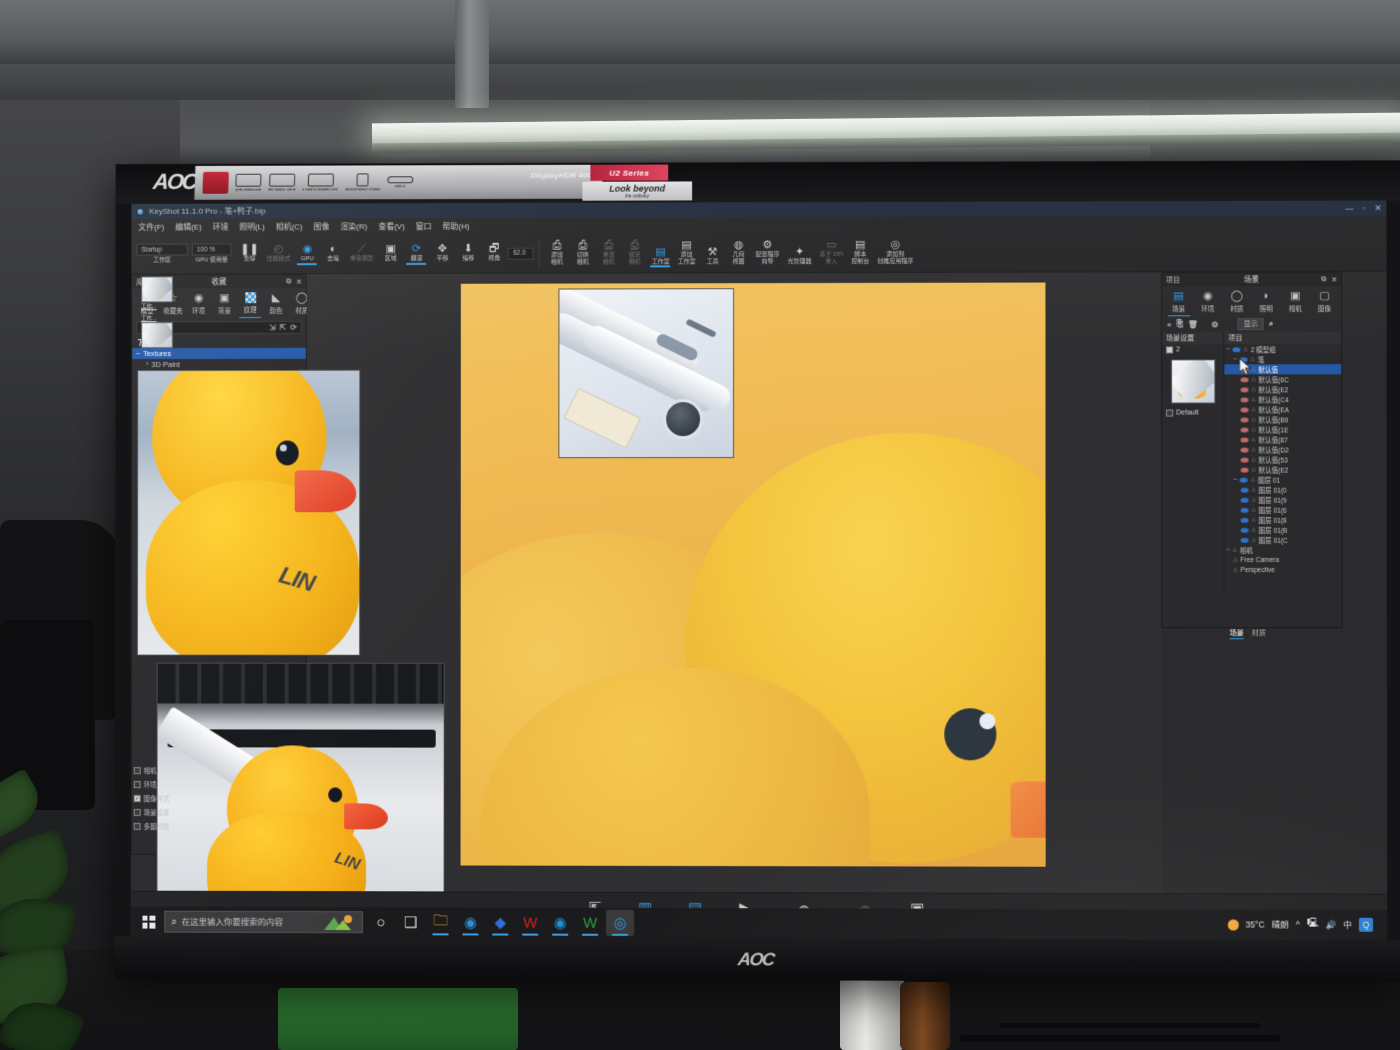 The width and height of the screenshot is (1400, 1050). What do you see at coordinates (1266, 302) in the screenshot?
I see `tab-lighting-icon: ◗ 照明` at bounding box center [1266, 302].